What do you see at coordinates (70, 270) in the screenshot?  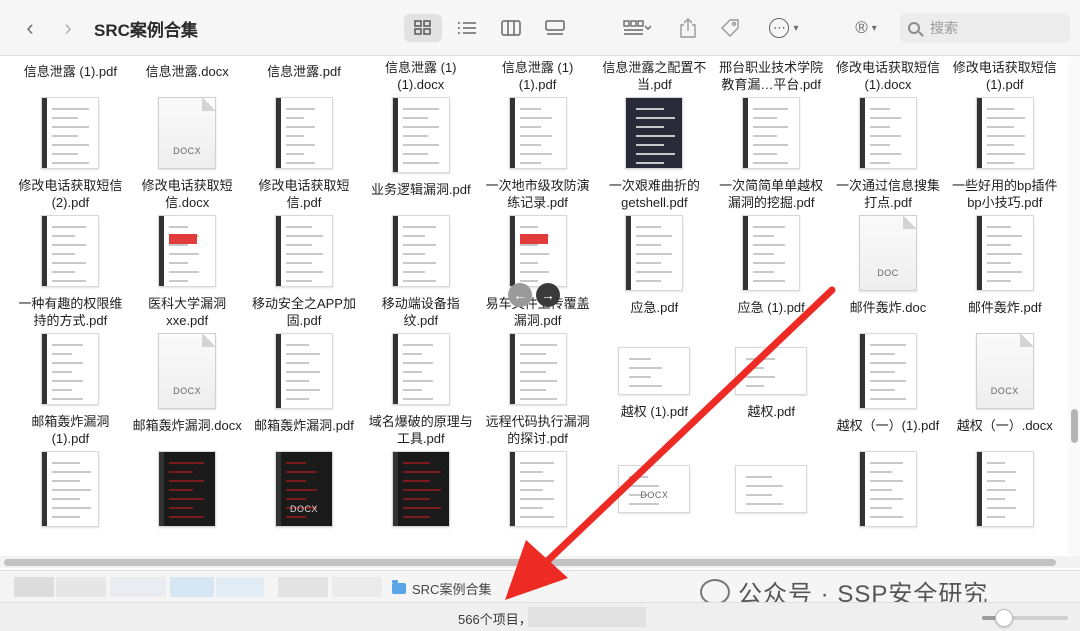 I see `file-item: 一种有趣的权限维 持的方式.pdf` at bounding box center [70, 270].